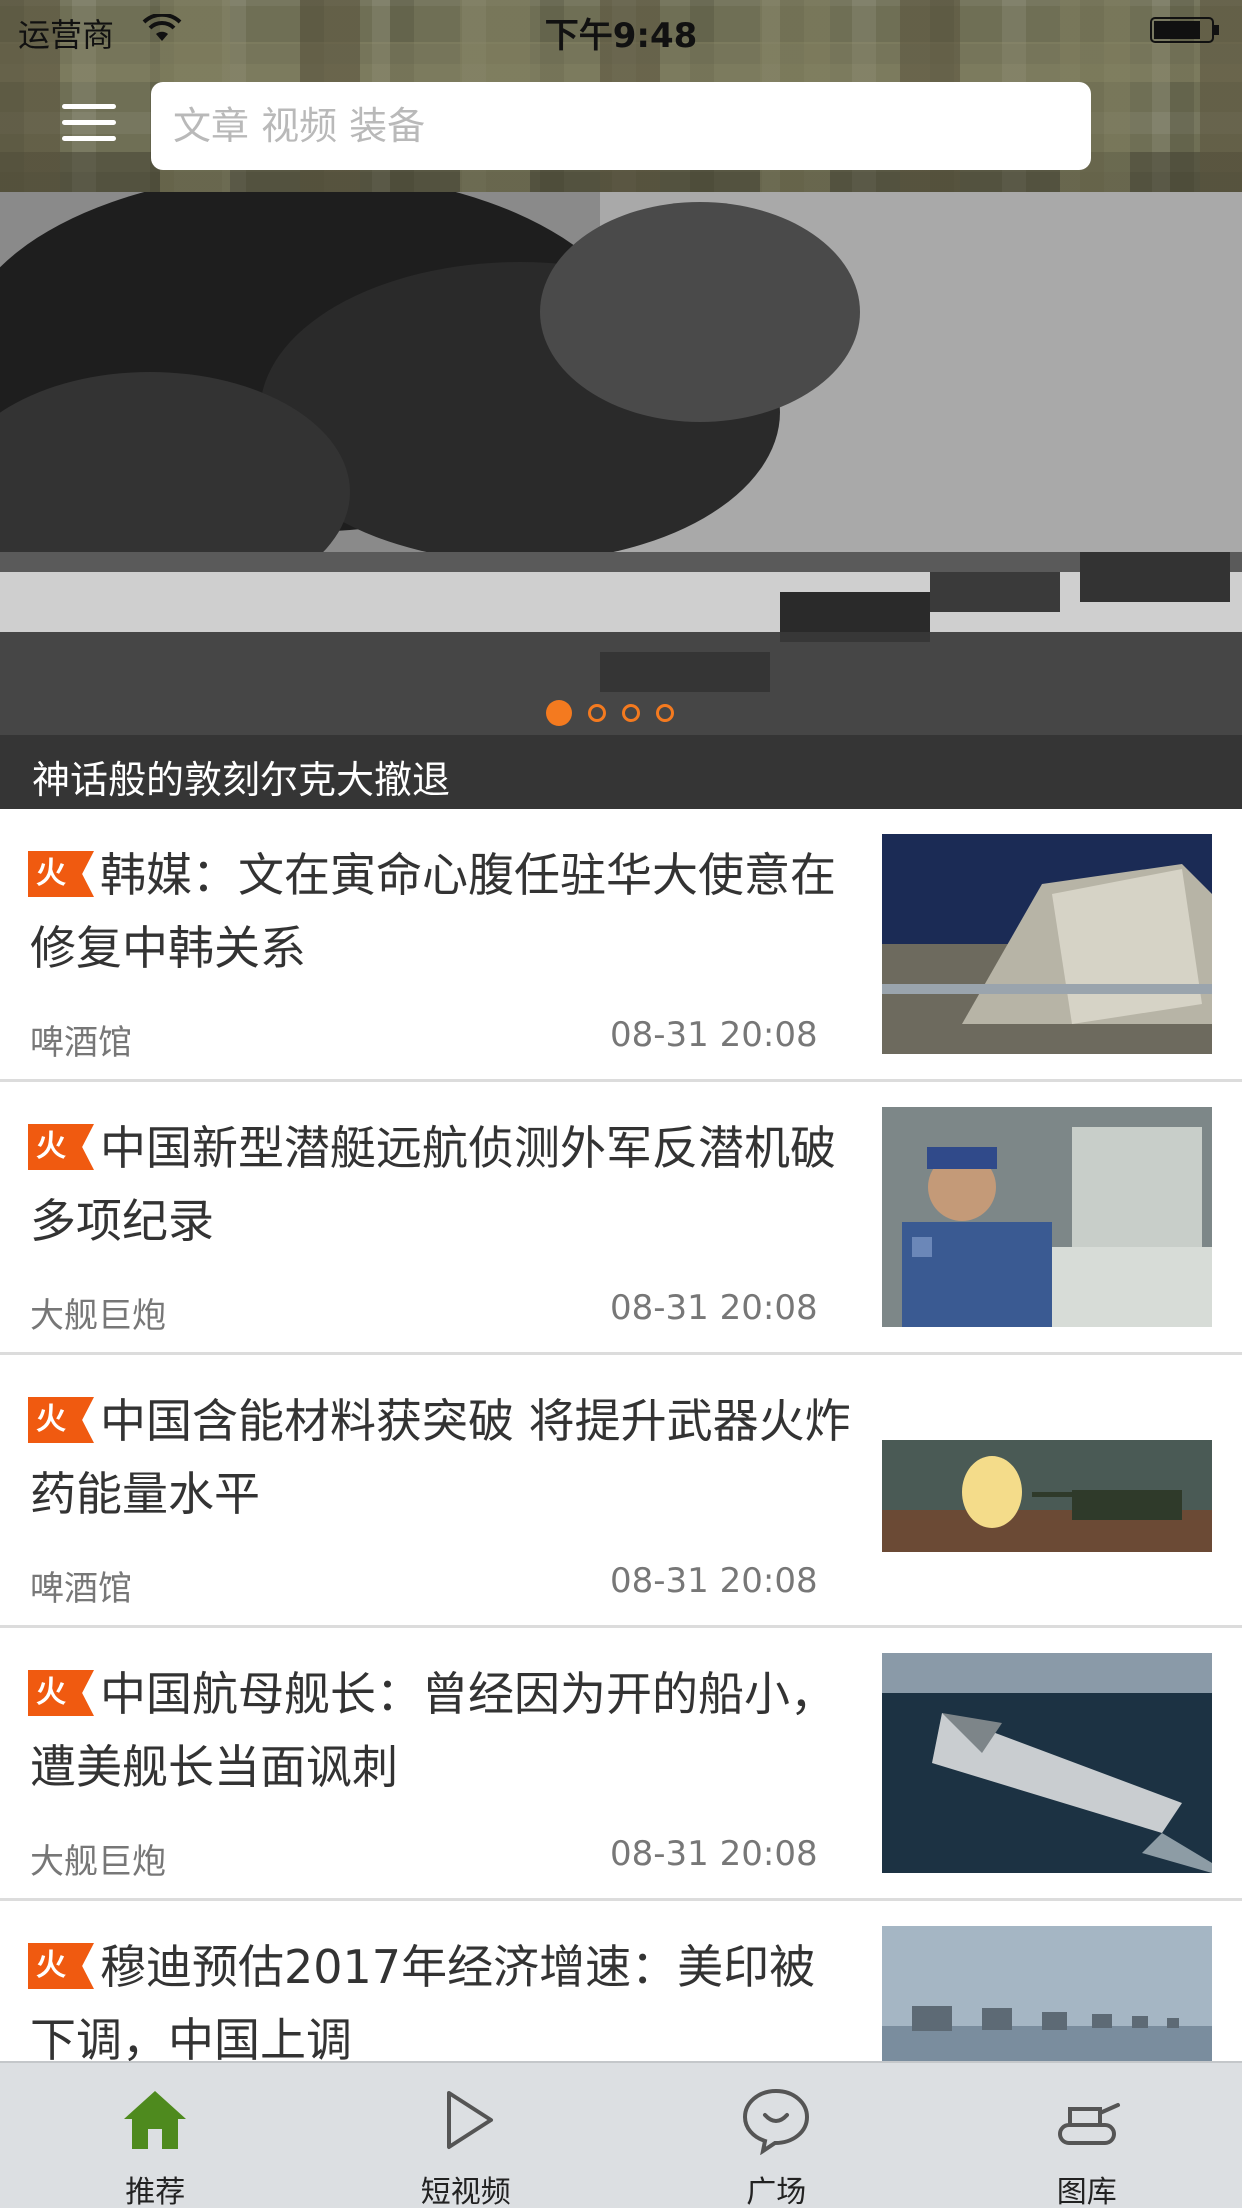 The height and width of the screenshot is (2208, 1242). I want to click on tank-icon, so click(1088, 2124).